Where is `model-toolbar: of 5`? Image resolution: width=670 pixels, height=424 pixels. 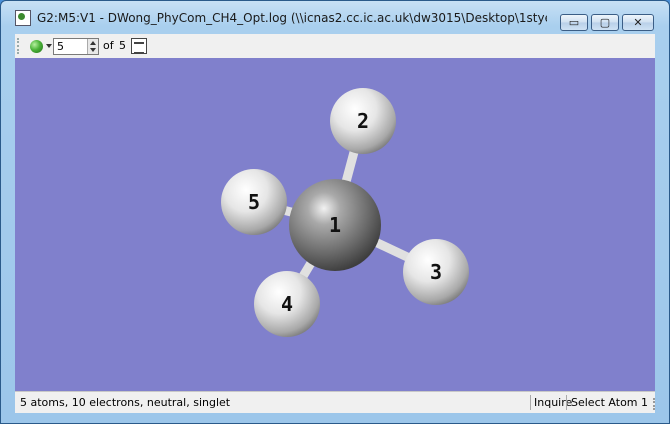 model-toolbar: of 5 is located at coordinates (335, 46).